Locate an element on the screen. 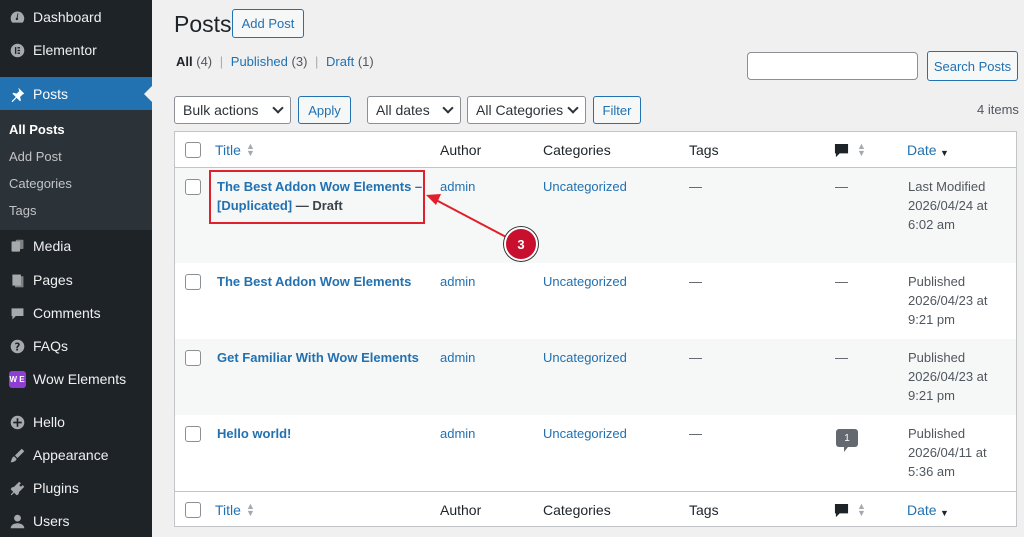  items-count: 4 items is located at coordinates (998, 109).